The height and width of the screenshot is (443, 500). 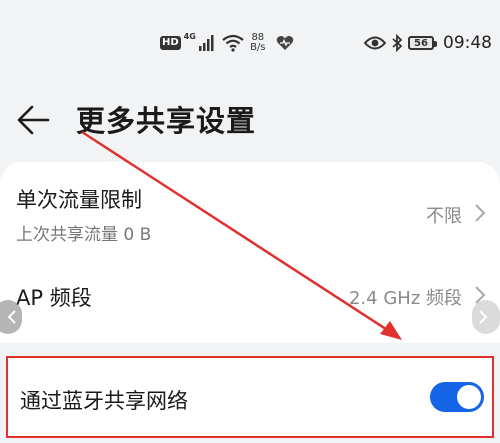 I want to click on heart-icon, so click(x=285, y=43).